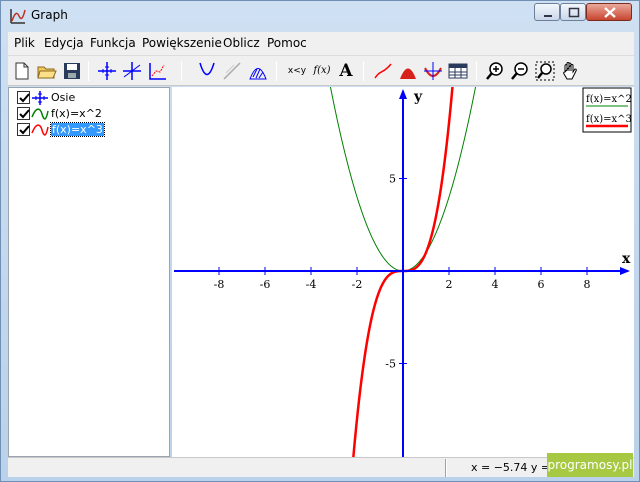  What do you see at coordinates (625, 271) in the screenshot?
I see `x-axis-arrow` at bounding box center [625, 271].